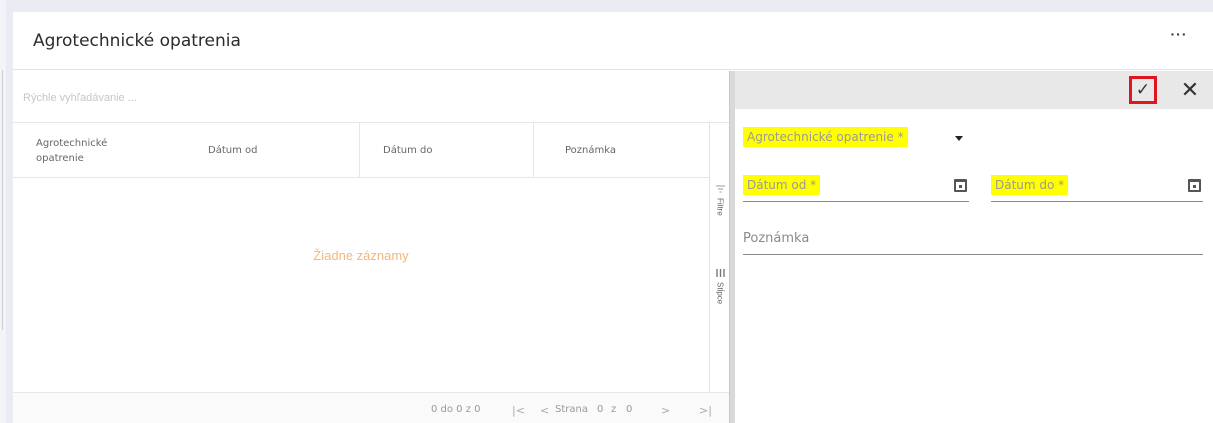 This screenshot has height=423, width=1213. I want to click on measure-select: Agrotechnické opatrenie *, so click(858, 141).